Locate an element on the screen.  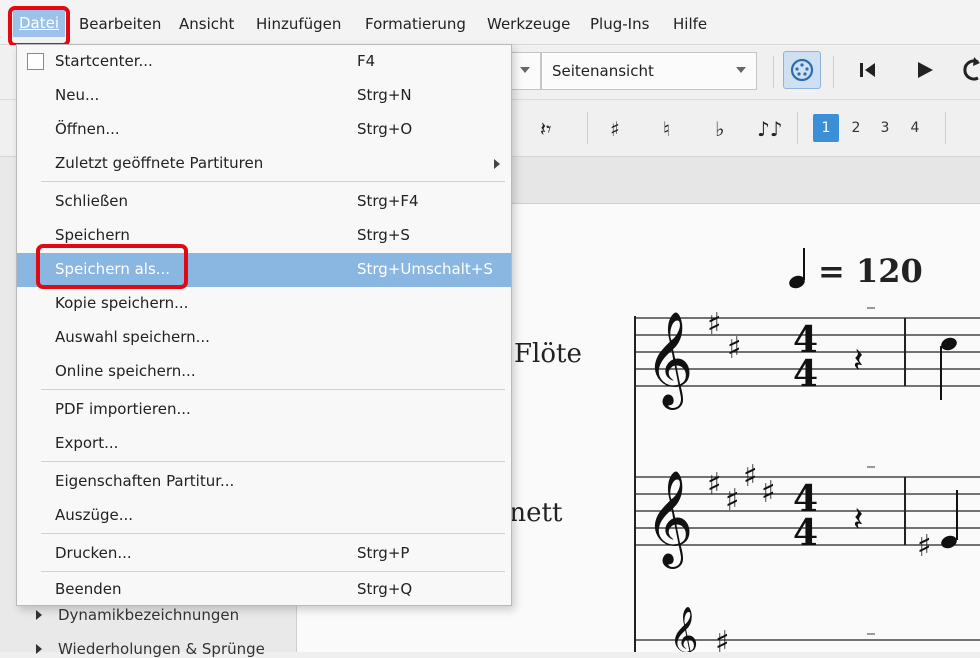
tempo-marking: = 120 is located at coordinates (870, 271).